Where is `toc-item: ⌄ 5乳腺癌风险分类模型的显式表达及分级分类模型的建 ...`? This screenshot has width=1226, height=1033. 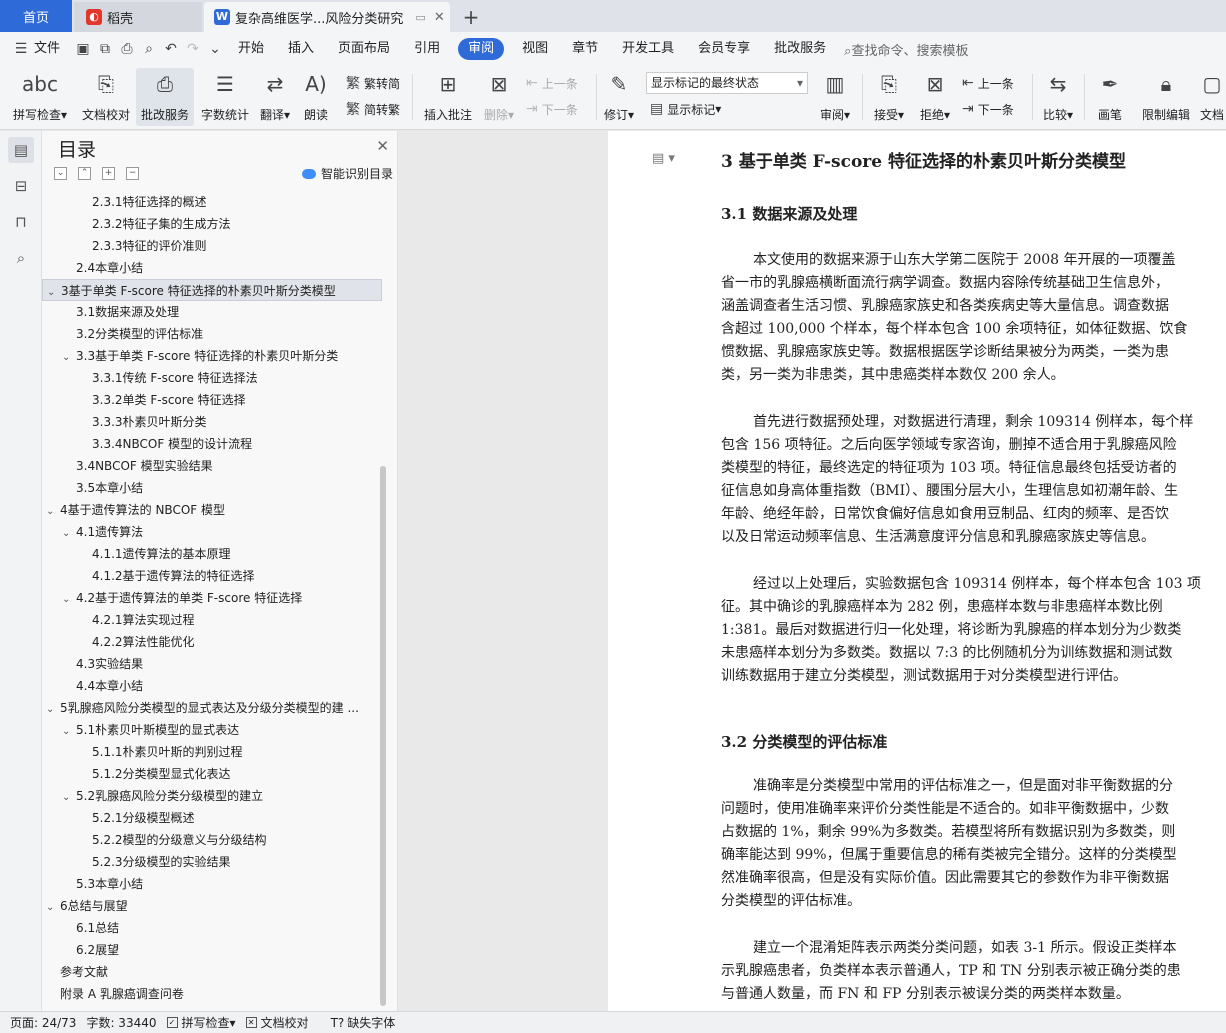 toc-item: ⌄ 5乳腺癌风险分类模型的显式表达及分级分类模型的建 ... is located at coordinates (212, 708).